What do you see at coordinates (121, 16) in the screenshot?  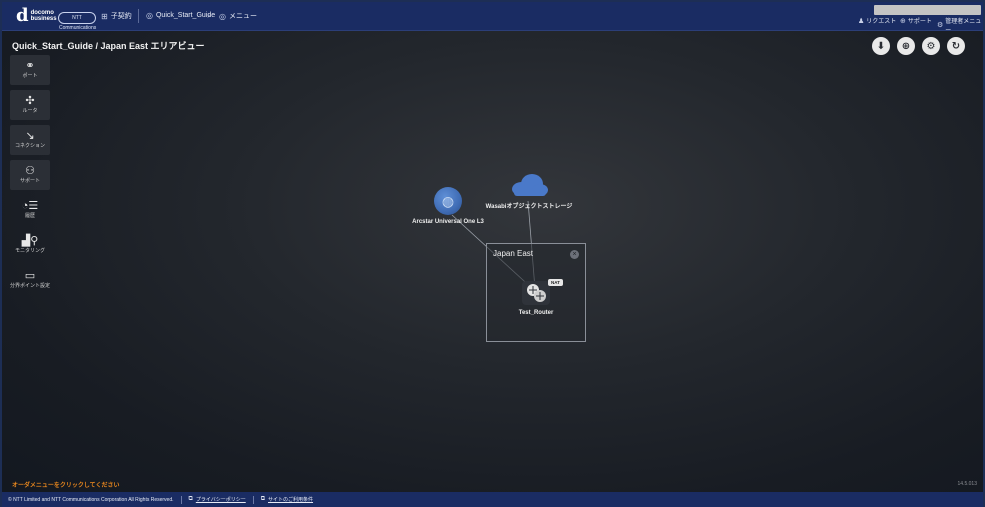 I see `contract-label: 子契約` at bounding box center [121, 16].